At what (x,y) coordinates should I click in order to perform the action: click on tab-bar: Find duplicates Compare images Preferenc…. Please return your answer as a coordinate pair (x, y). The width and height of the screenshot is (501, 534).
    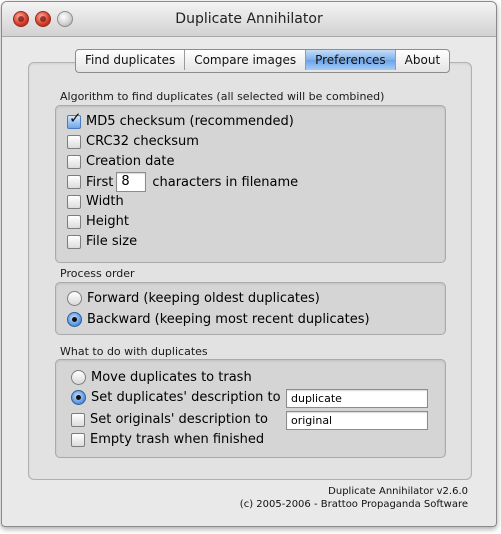
    Looking at the image, I should click on (263, 61).